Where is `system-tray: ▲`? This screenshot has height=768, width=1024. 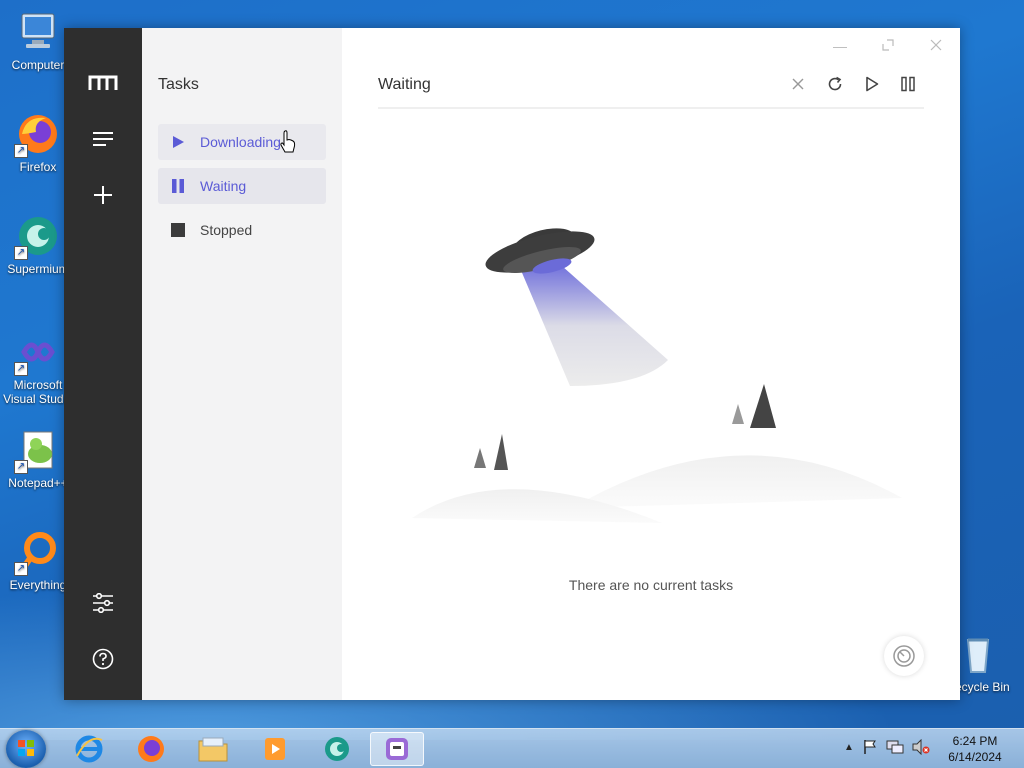 system-tray: ▲ is located at coordinates (887, 747).